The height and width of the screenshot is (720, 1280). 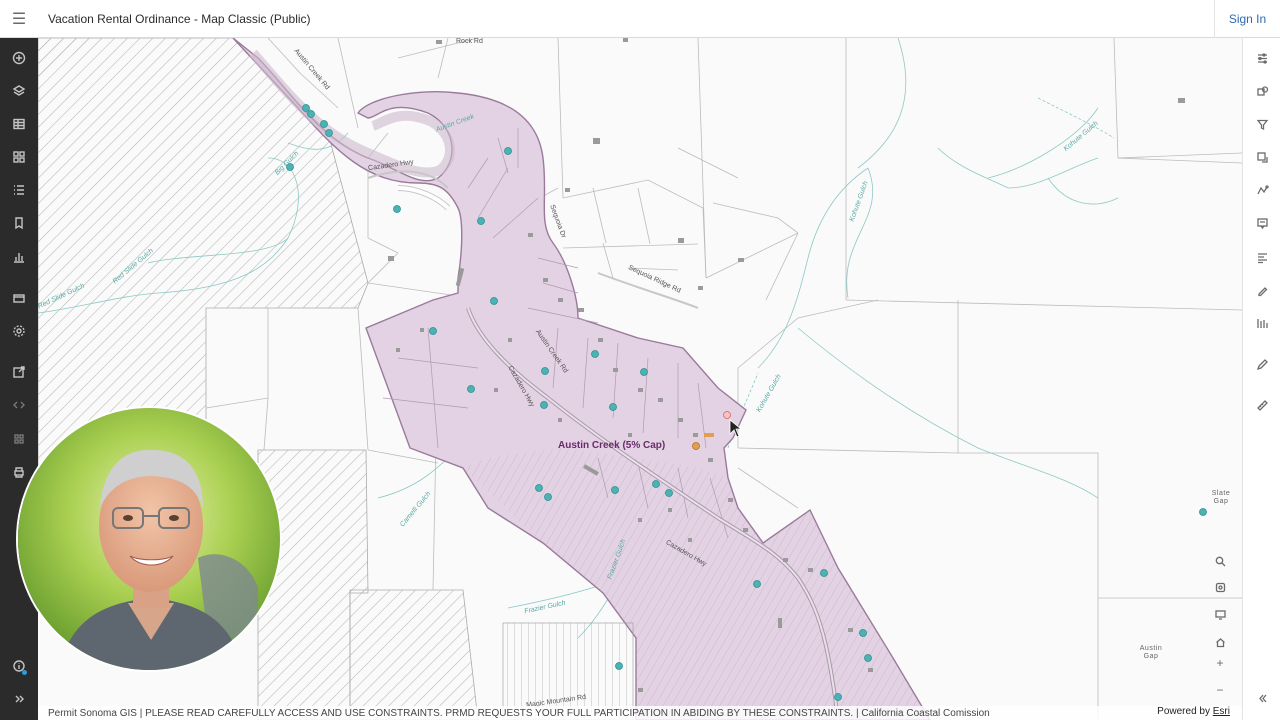 I want to click on styles-icon, so click(x=1261, y=91).